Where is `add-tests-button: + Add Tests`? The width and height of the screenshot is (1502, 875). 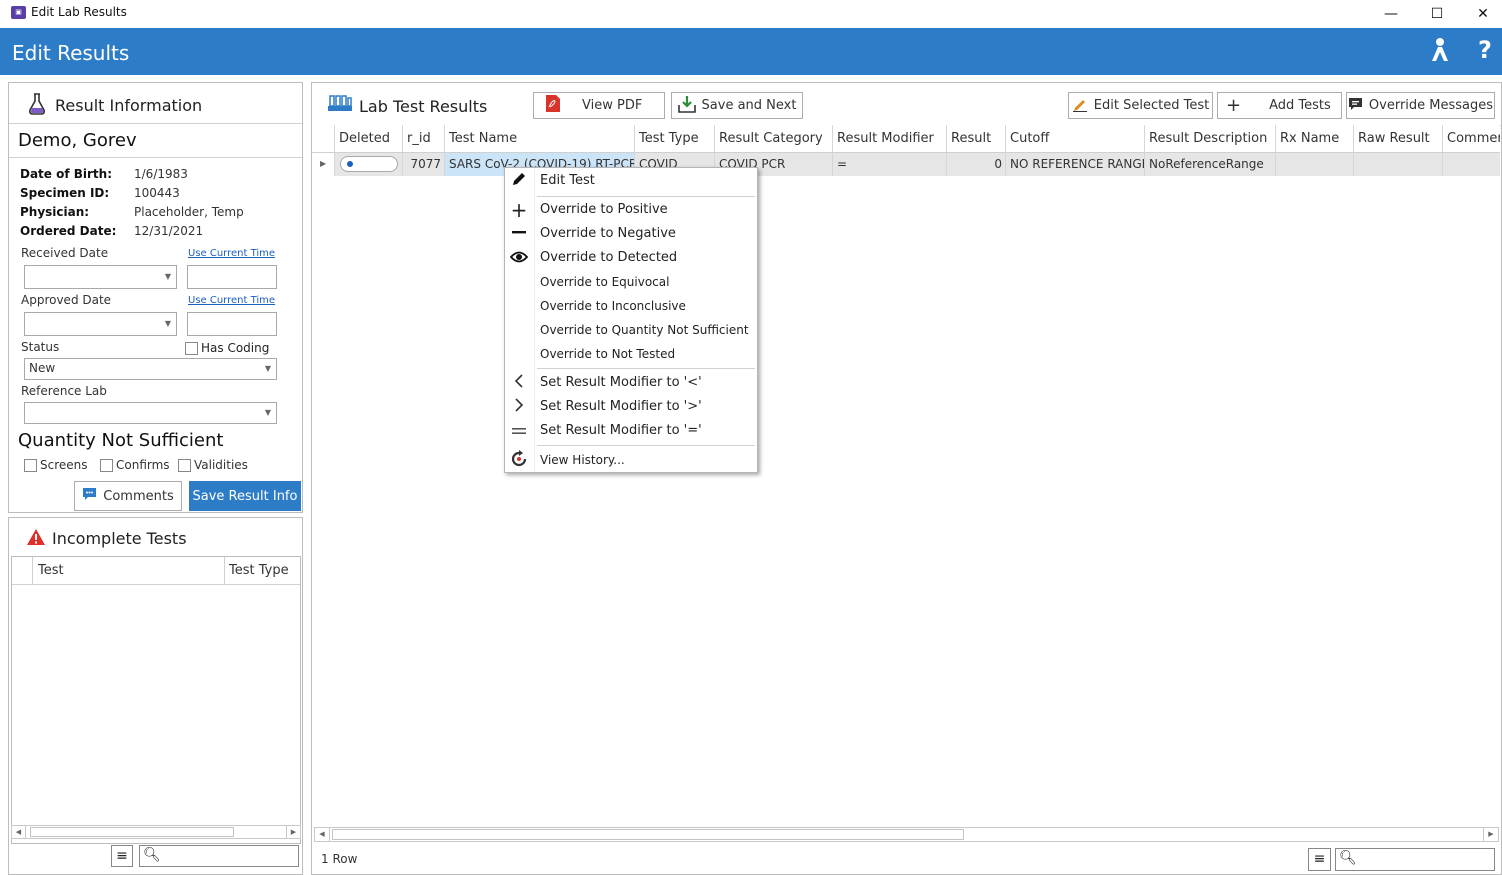 add-tests-button: + Add Tests is located at coordinates (1279, 105).